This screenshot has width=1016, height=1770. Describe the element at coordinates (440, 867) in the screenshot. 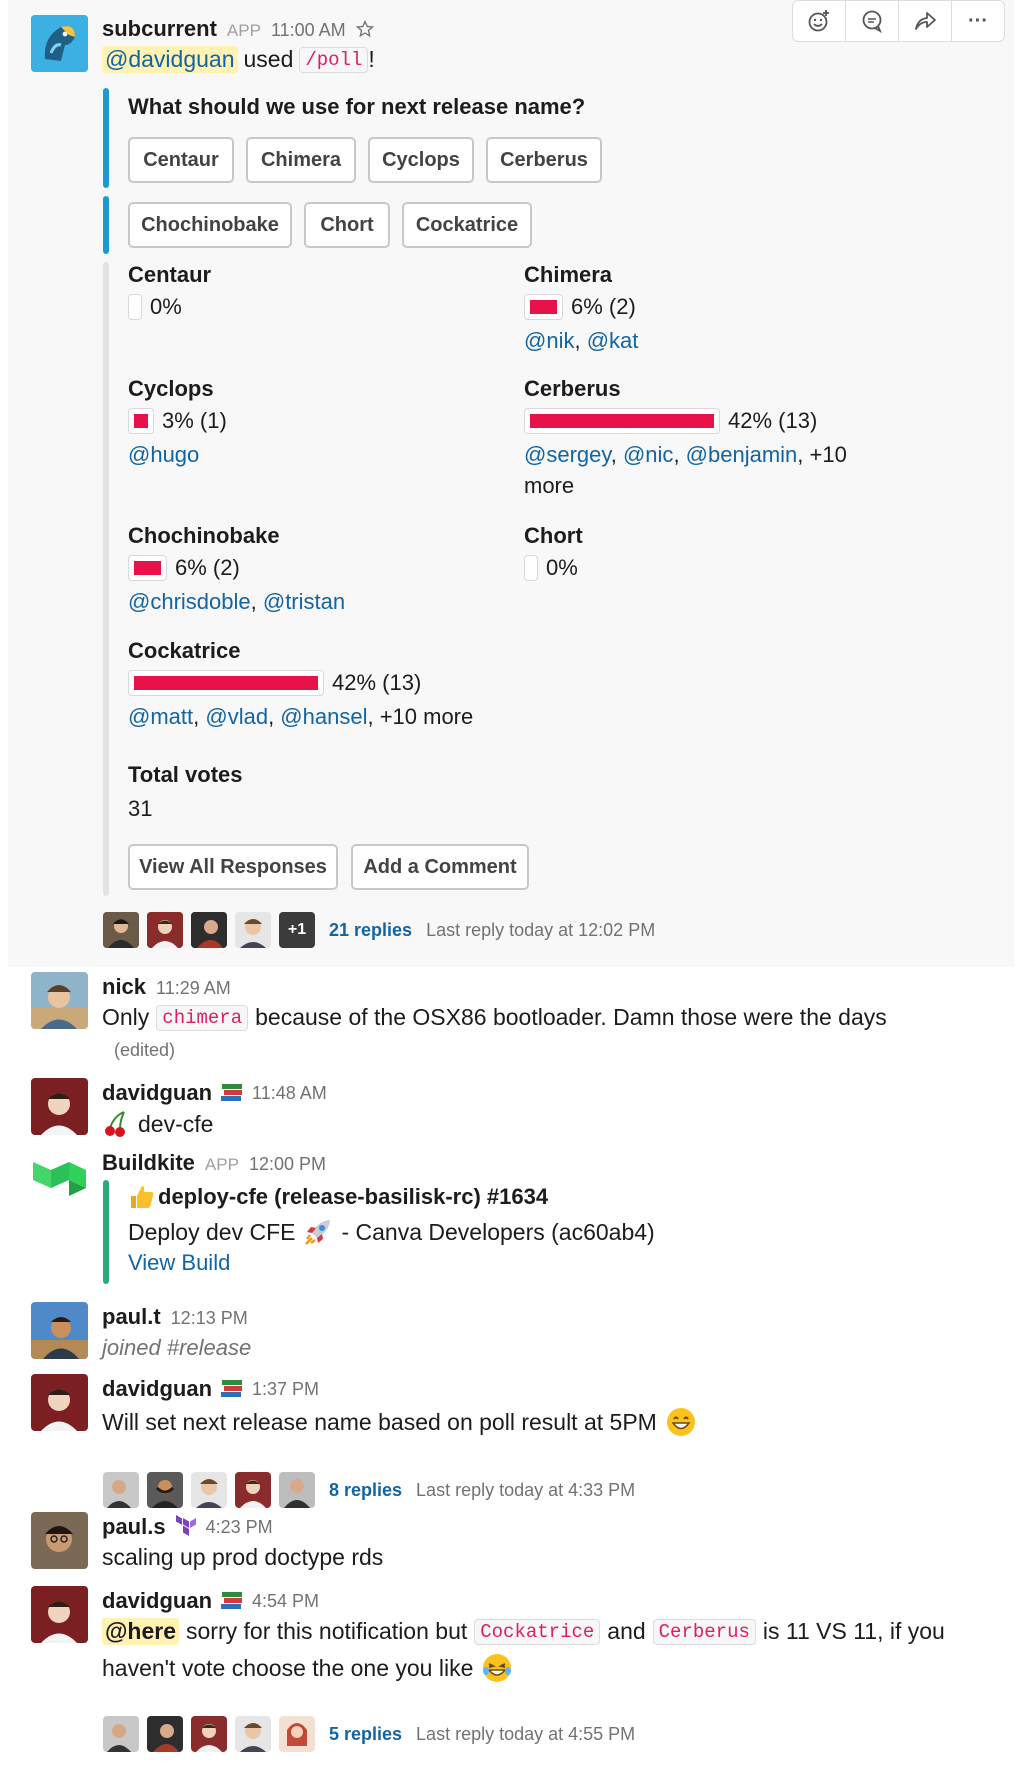

I see `add-comment-button: Add a Comment` at that location.